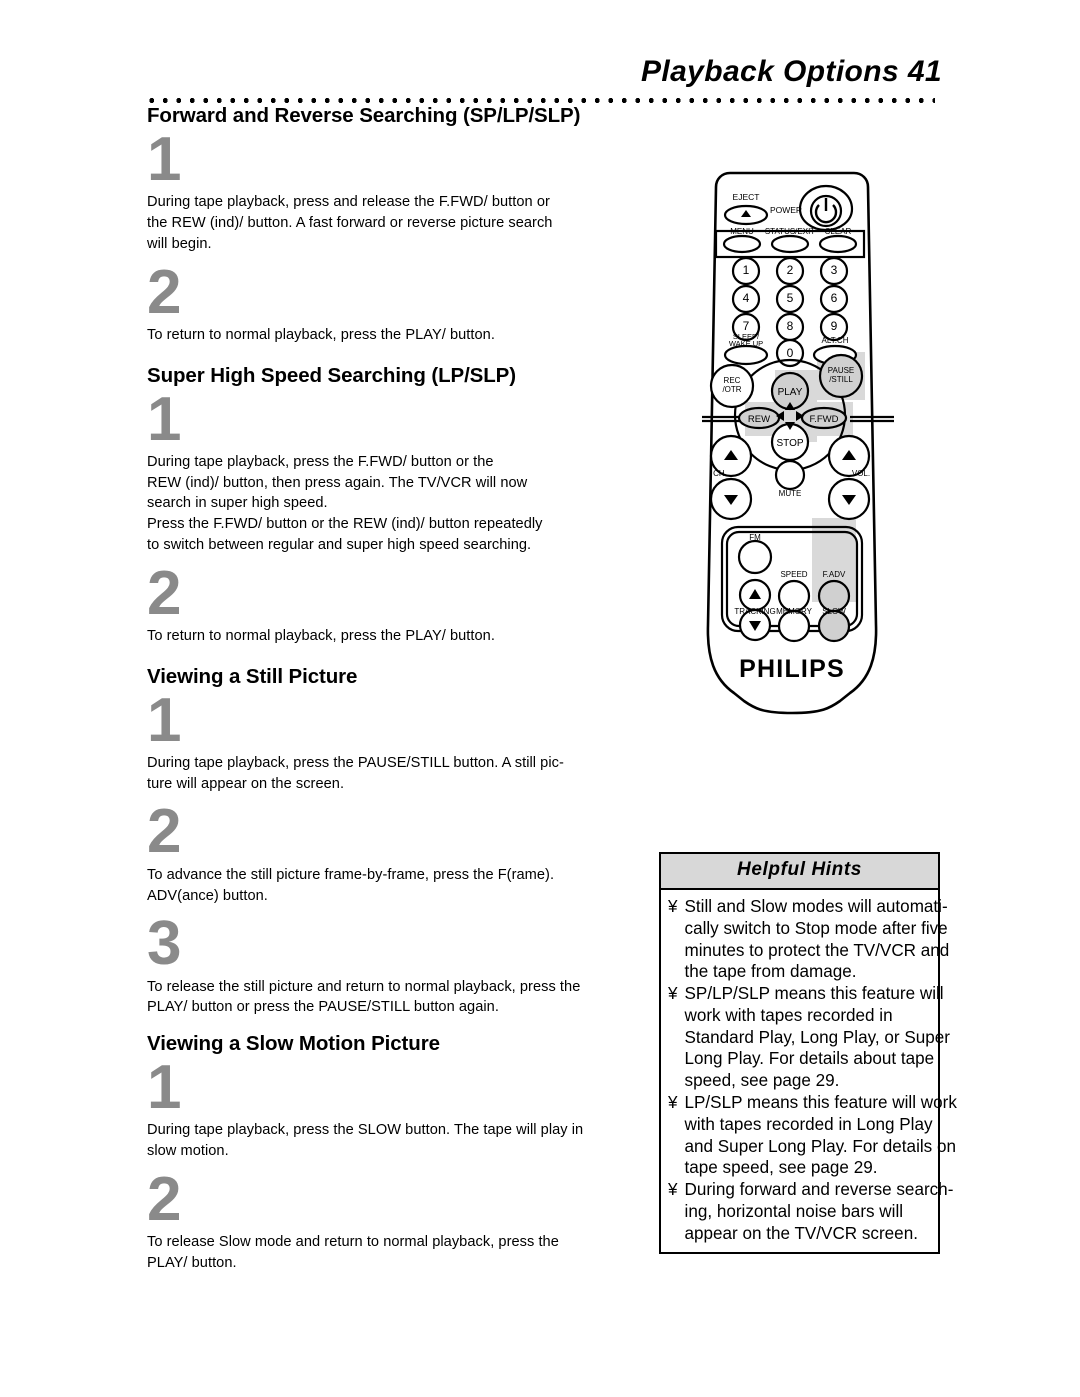  What do you see at coordinates (834, 326) in the screenshot?
I see `remote-key-9: 9` at bounding box center [834, 326].